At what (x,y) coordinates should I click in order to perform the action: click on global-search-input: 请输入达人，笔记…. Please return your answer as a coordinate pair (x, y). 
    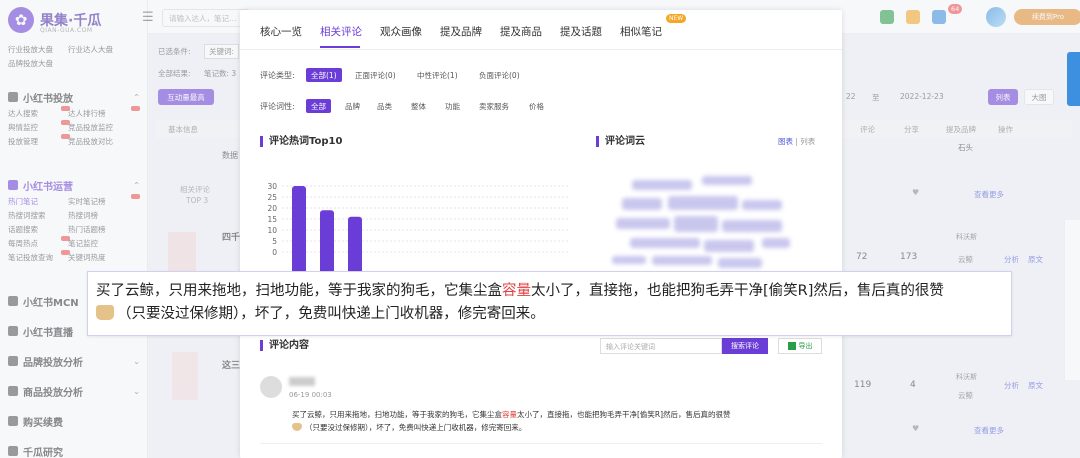
    Looking at the image, I should click on (206, 18).